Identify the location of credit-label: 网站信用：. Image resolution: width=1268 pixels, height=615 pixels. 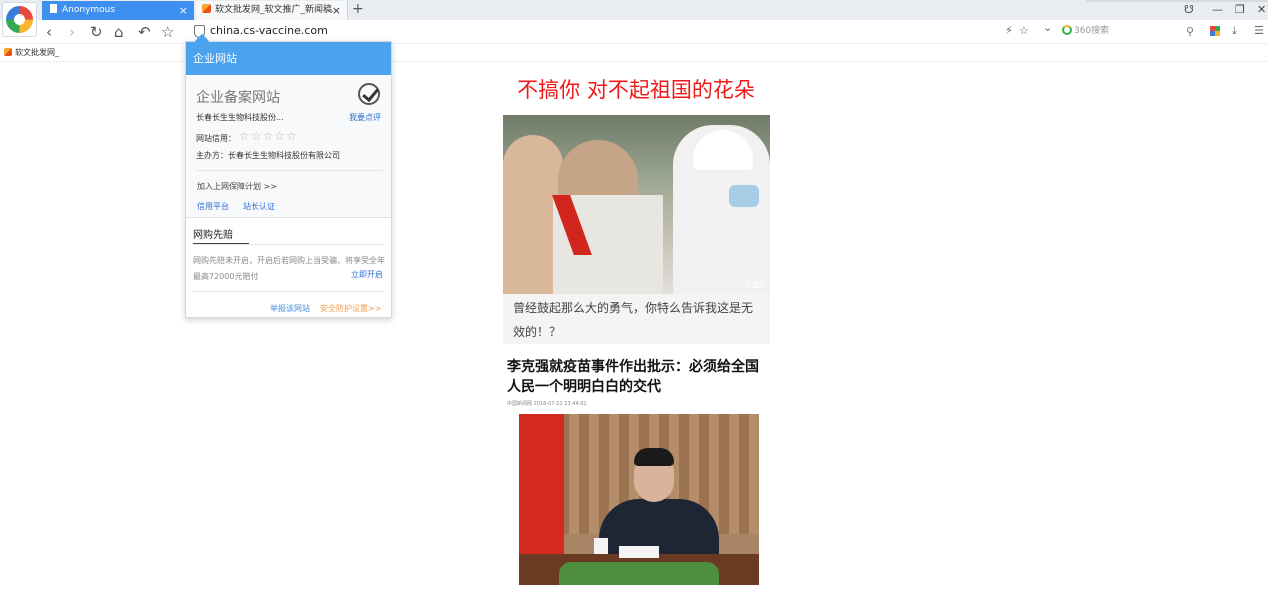
(216, 138).